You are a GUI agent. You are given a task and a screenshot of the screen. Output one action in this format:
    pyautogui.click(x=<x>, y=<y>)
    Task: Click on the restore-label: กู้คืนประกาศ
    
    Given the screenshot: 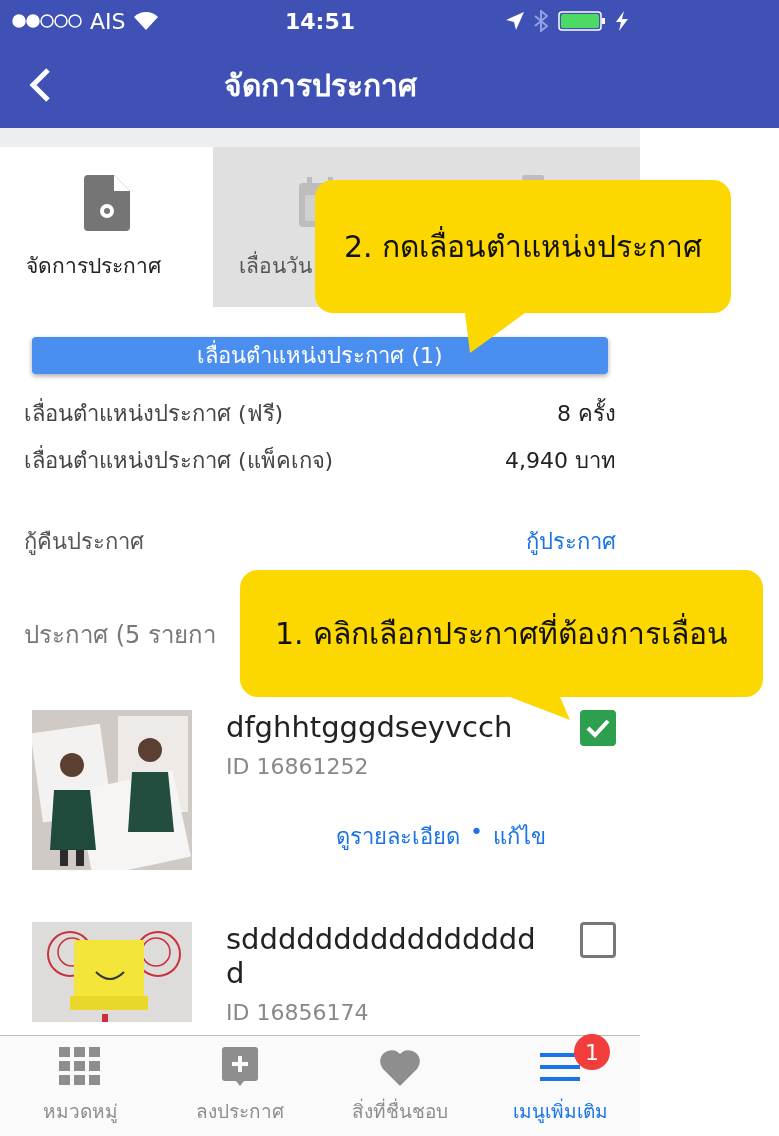 What is the action you would take?
    pyautogui.click(x=84, y=542)
    